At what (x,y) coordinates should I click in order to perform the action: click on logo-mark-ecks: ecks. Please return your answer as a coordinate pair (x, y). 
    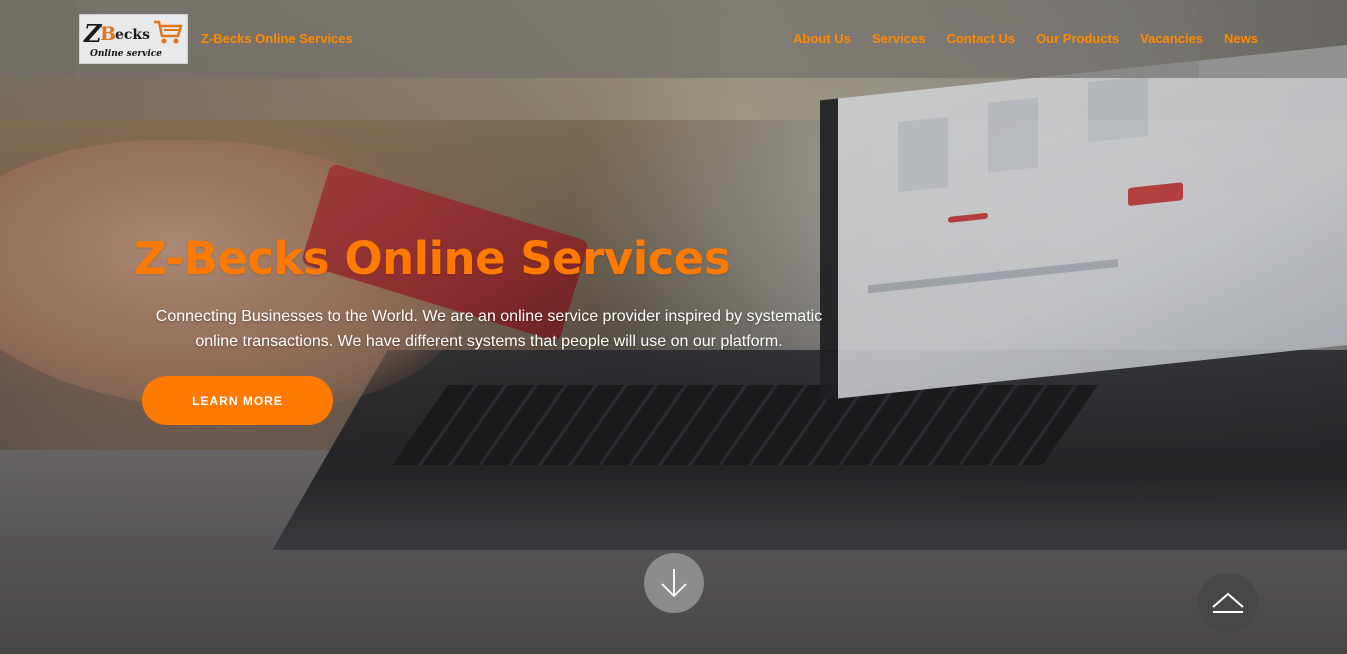
    Looking at the image, I should click on (133, 35).